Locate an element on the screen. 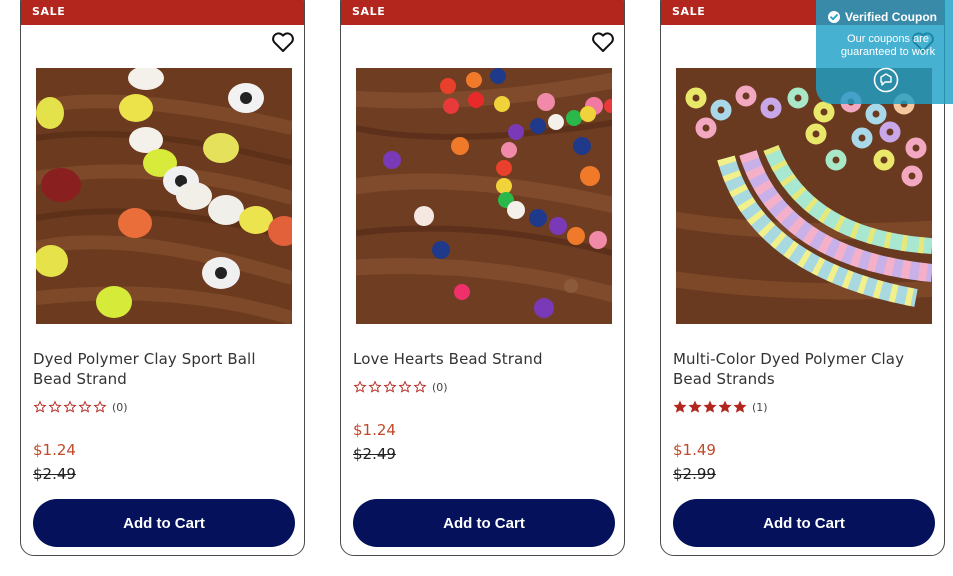 This screenshot has width=953, height=576. product-name: Dyed Polymer Clay Sport Ball Bead Strand is located at coordinates (164, 369).